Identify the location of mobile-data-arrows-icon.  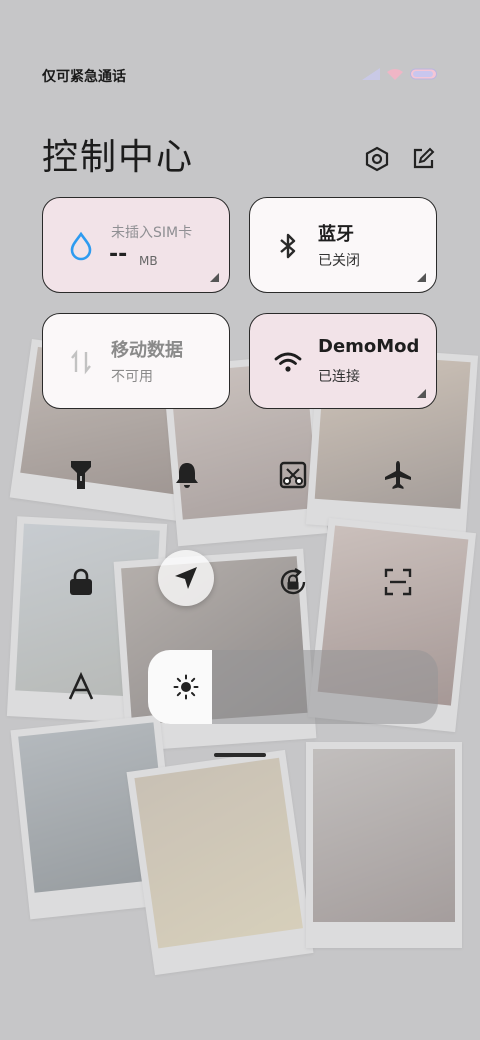
(81, 362).